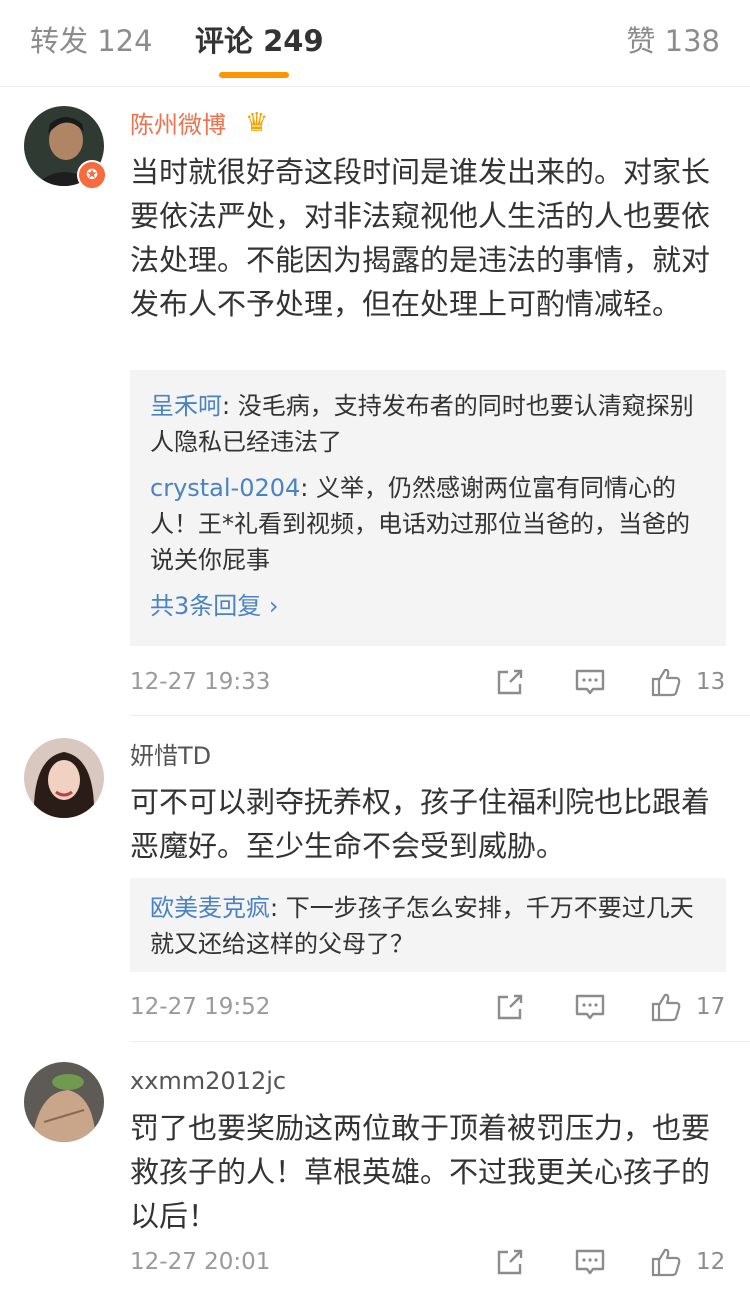  Describe the element at coordinates (590, 1262) in the screenshot. I see `reply-comment-icon` at that location.